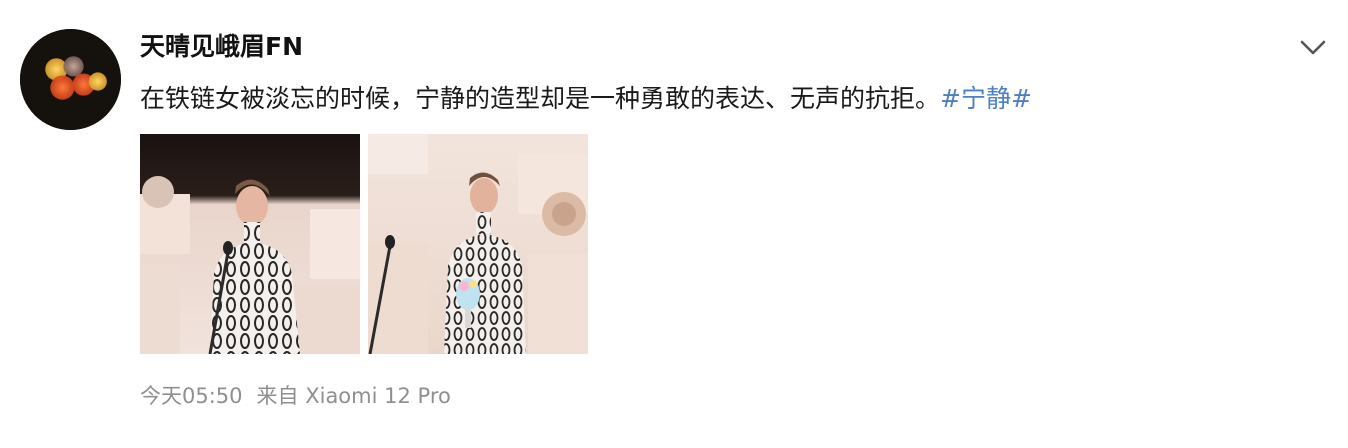 This screenshot has width=1348, height=448. I want to click on timestamp: 今天05:50, so click(191, 396).